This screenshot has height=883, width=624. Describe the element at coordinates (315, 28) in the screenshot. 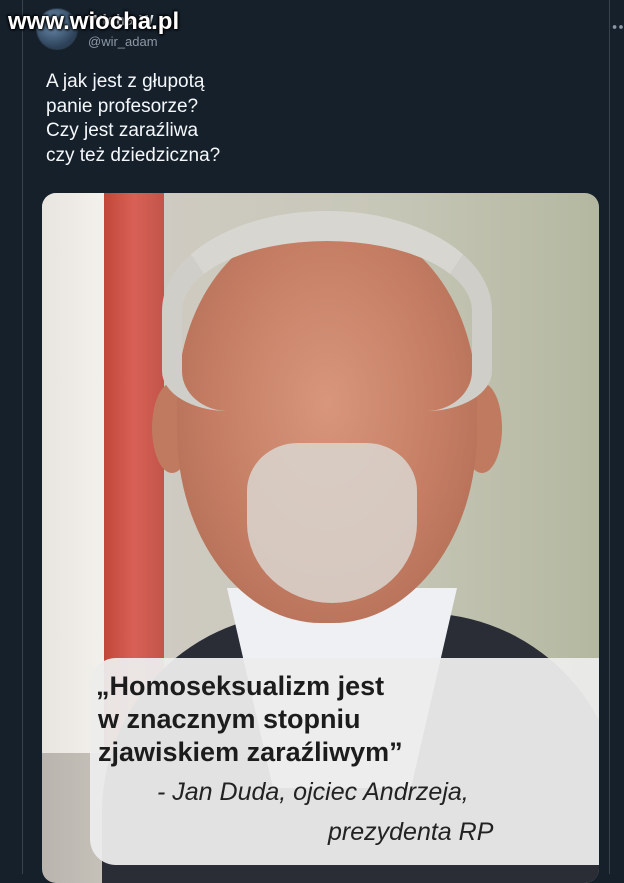

I see `tweet-header: Wicha W @wir_adam www.wiocha.pl` at that location.